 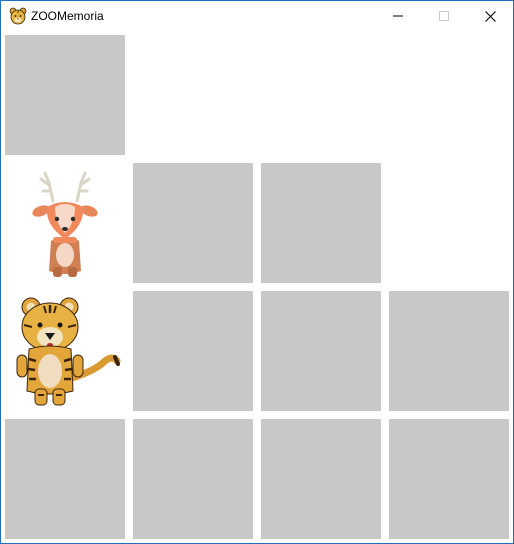 I want to click on card-tiger, so click(x=65, y=351).